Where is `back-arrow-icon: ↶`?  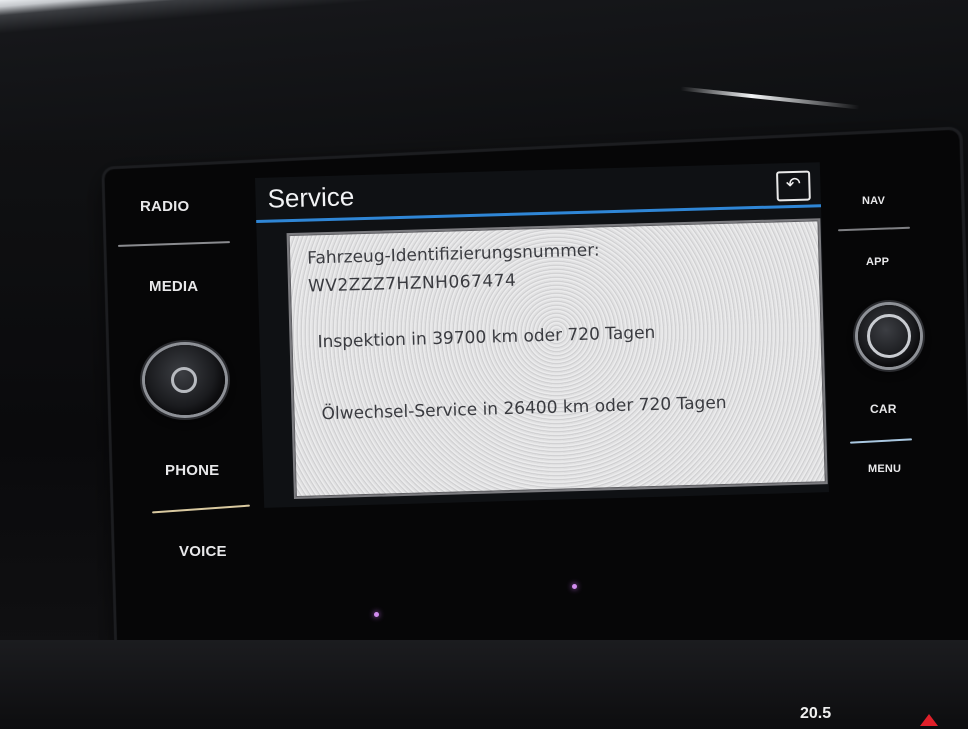 back-arrow-icon: ↶ is located at coordinates (794, 184).